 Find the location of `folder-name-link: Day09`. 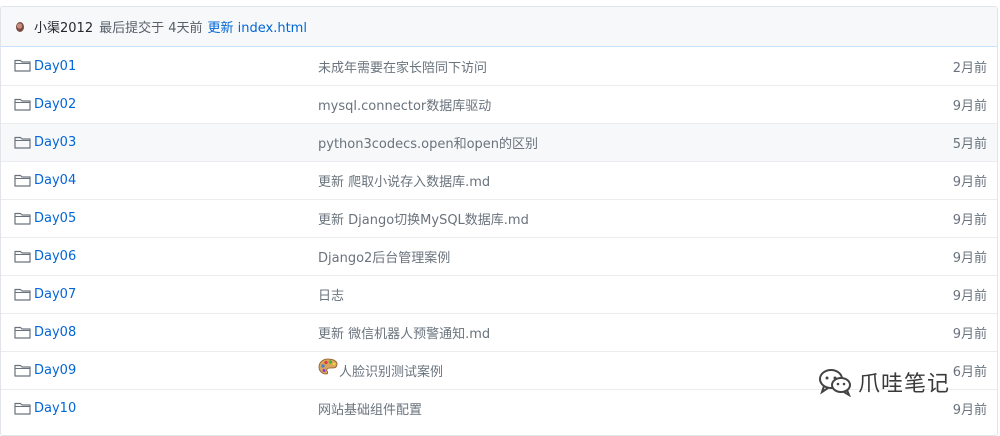

folder-name-link: Day09 is located at coordinates (55, 370).